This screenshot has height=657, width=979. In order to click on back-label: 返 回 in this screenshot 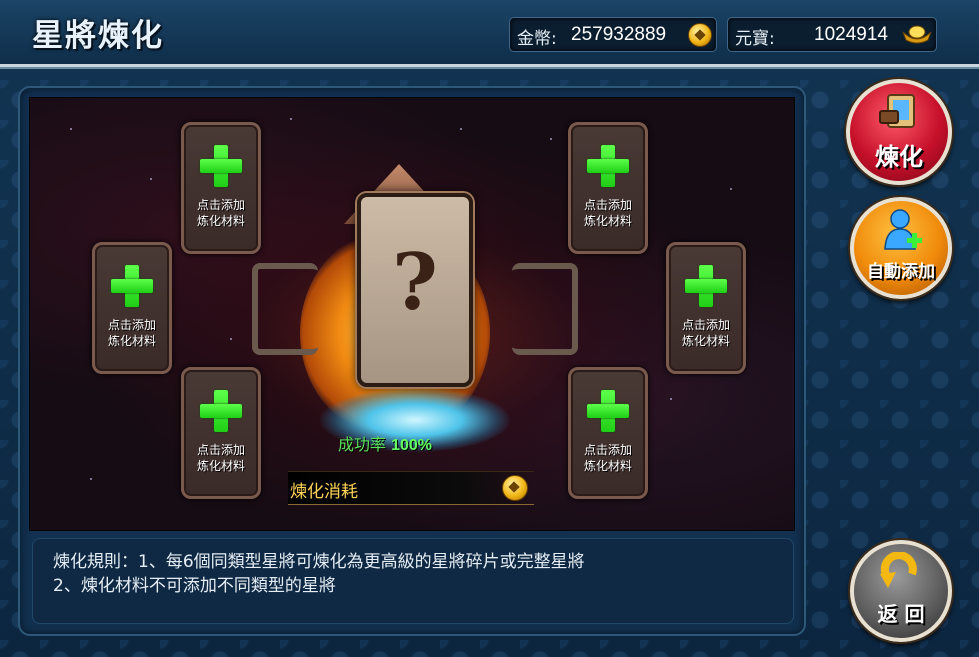, I will do `click(901, 614)`.